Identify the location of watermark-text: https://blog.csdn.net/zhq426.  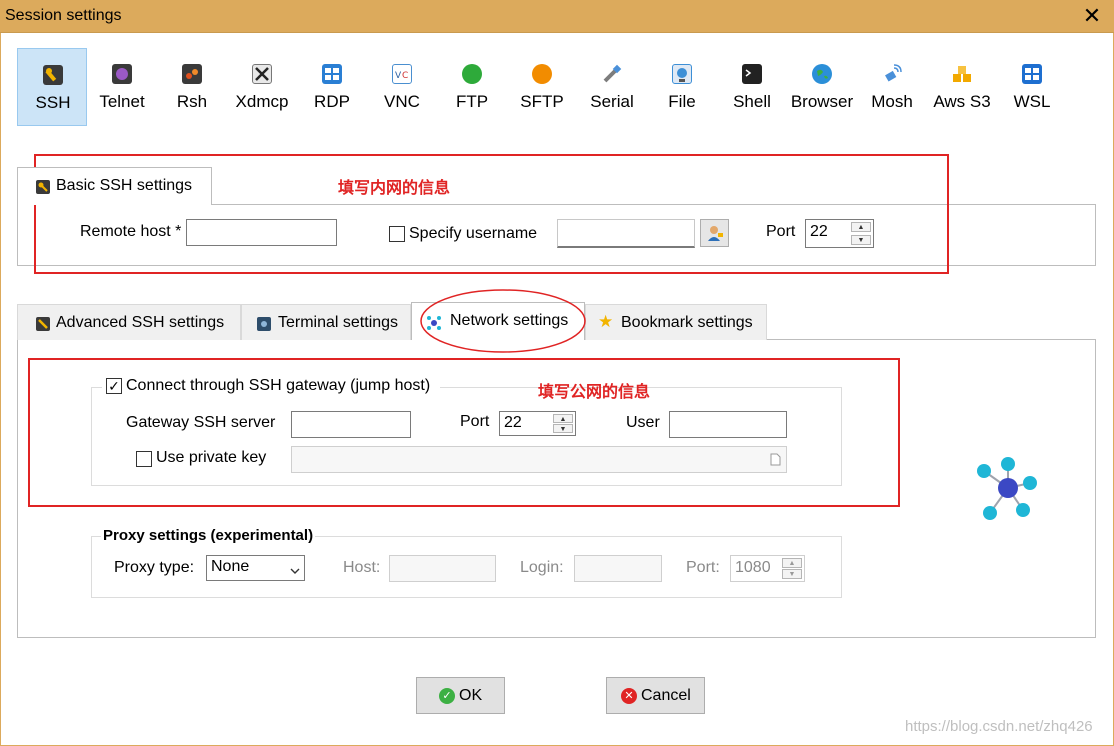
(999, 726).